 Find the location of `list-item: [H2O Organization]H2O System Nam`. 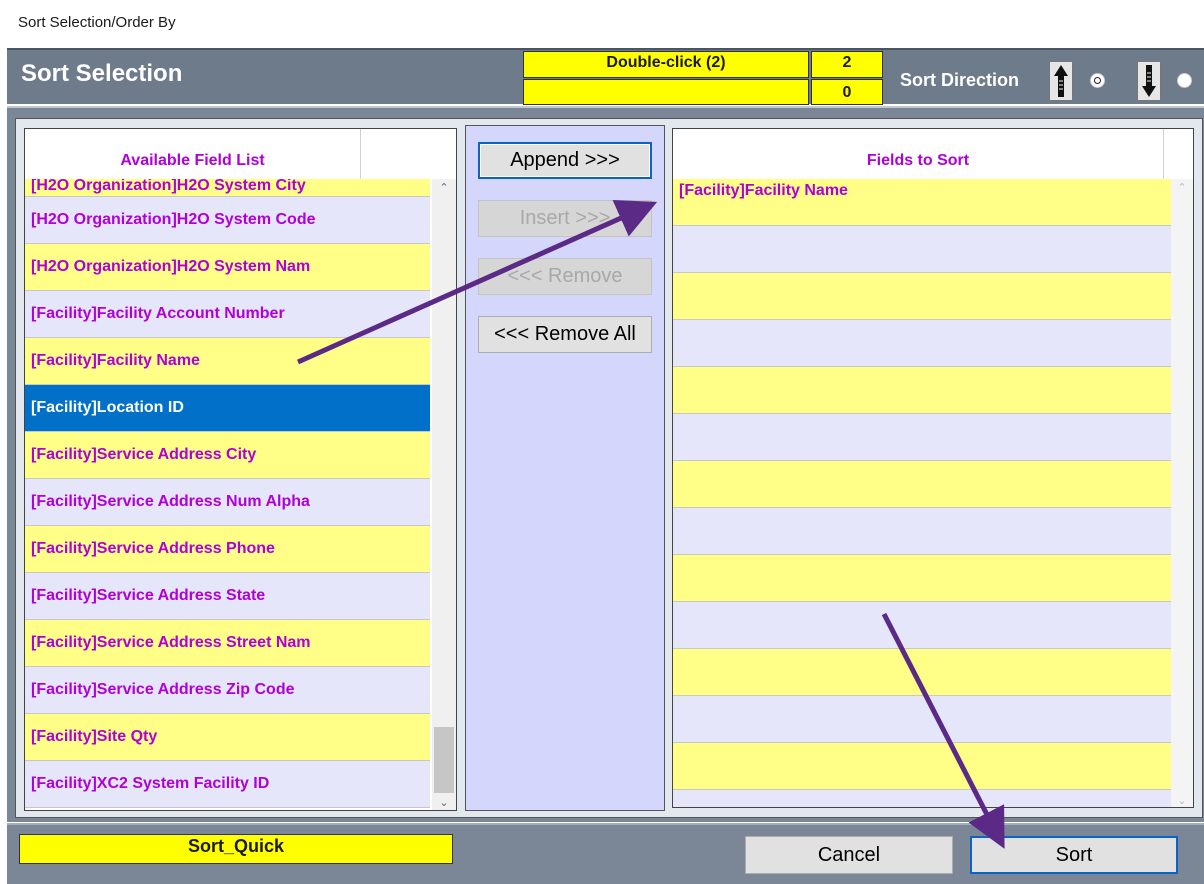

list-item: [H2O Organization]H2O System Nam is located at coordinates (227, 267).